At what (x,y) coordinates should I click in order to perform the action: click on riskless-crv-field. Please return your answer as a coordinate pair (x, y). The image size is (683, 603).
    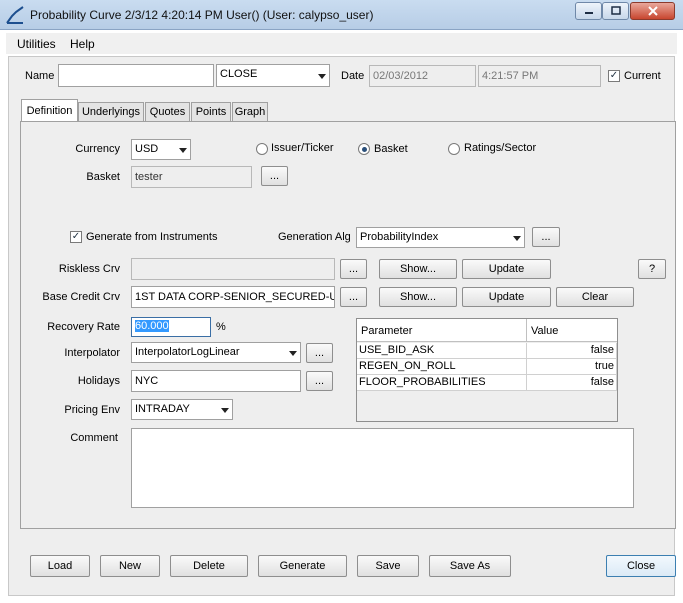
    Looking at the image, I should click on (233, 269).